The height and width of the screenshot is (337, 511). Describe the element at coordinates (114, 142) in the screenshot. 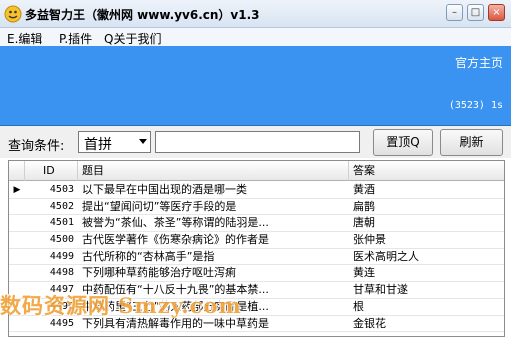

I see `search-mode-select: 首拼` at that location.